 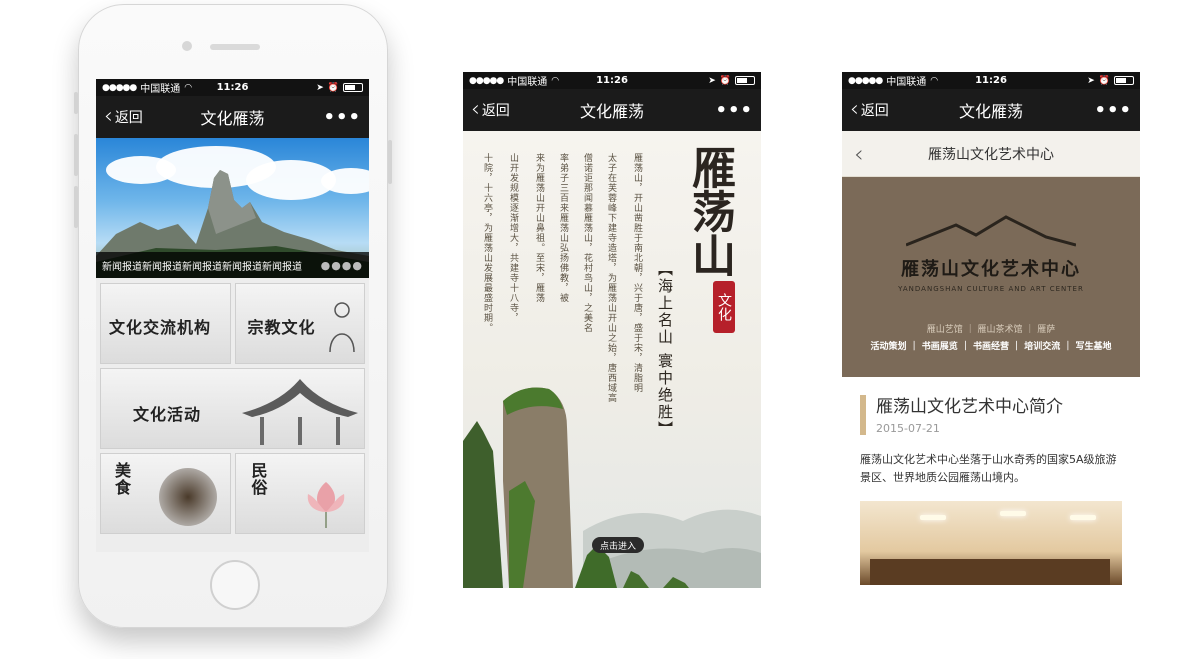 I want to click on article-body: 雁荡山文化艺术中心坐落于山水奇秀的国家5A级旅游景区、世界地质公园雁荡山境内。, so click(x=988, y=468).